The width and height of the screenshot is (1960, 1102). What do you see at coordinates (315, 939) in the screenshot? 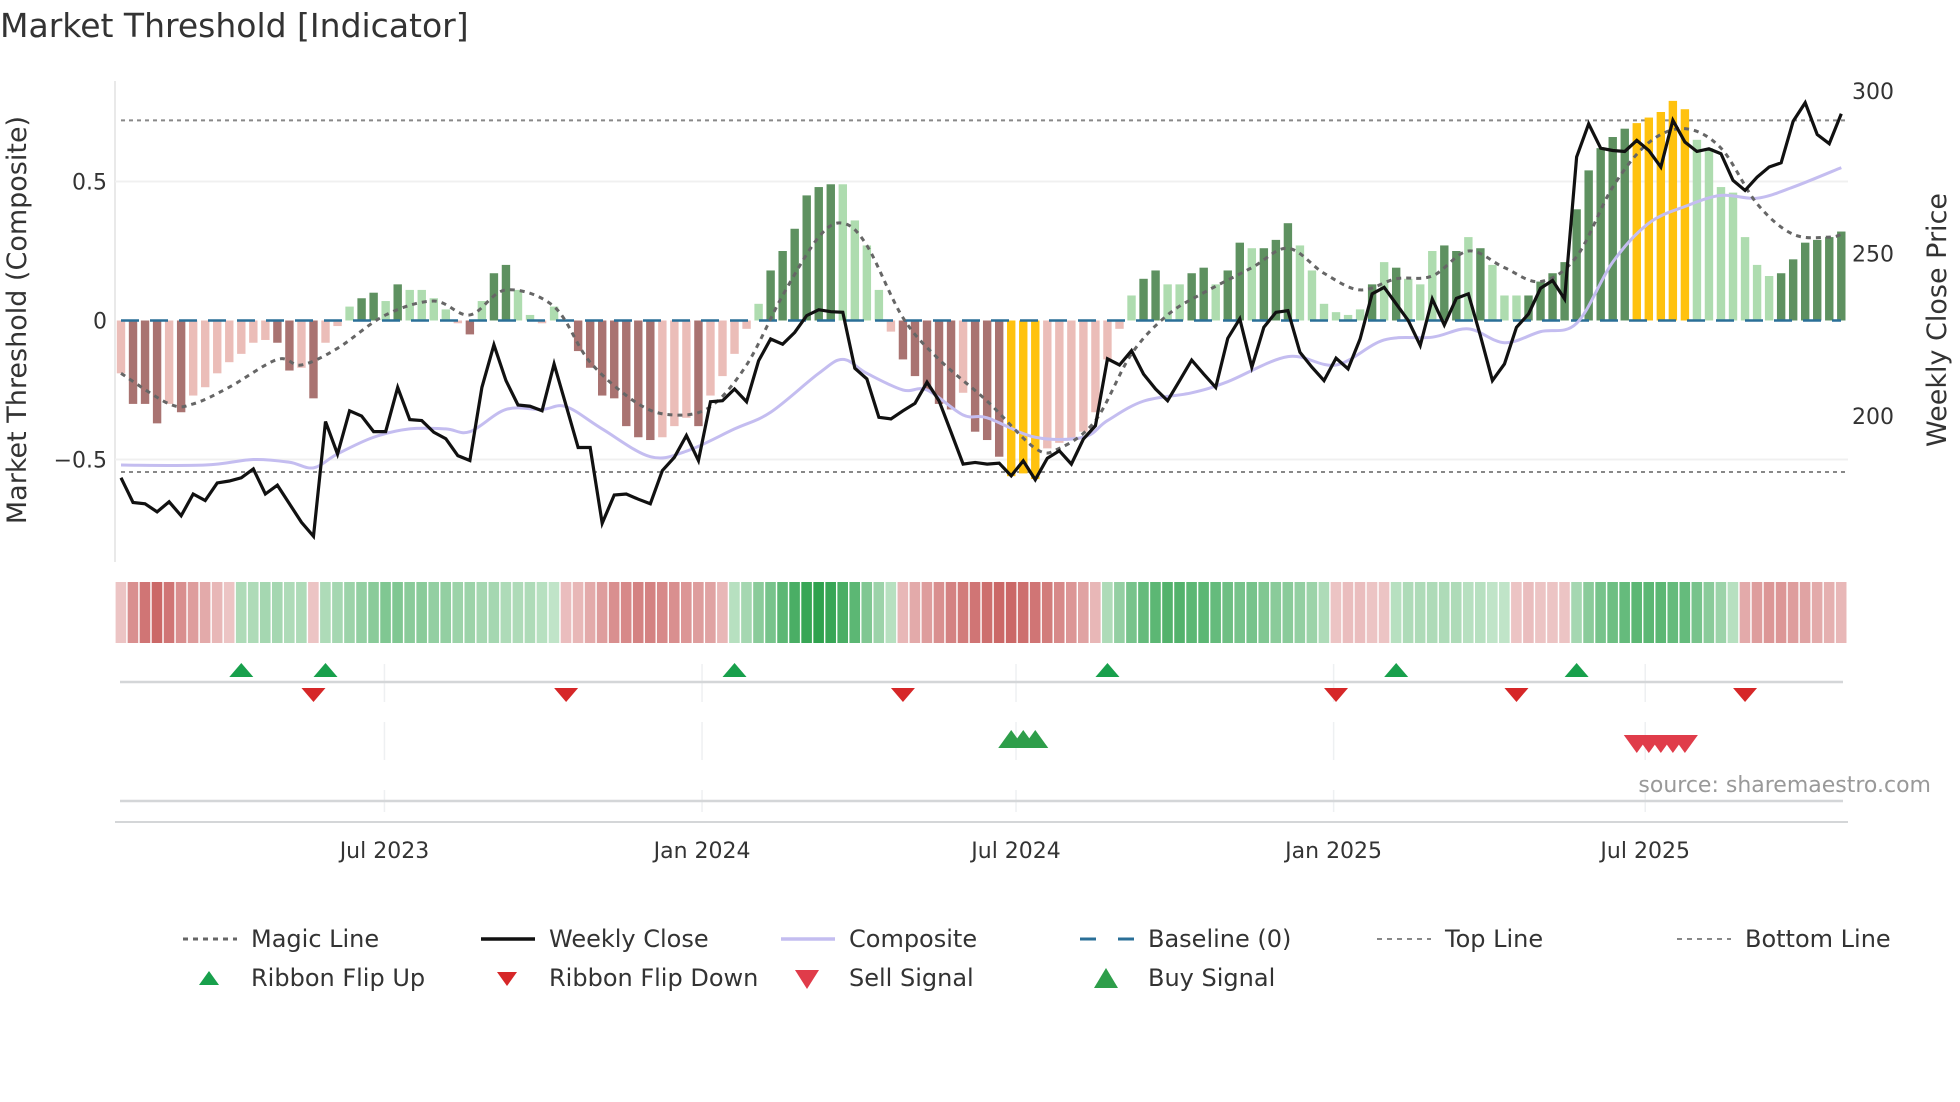
I see `legend-label: Magic Line` at bounding box center [315, 939].